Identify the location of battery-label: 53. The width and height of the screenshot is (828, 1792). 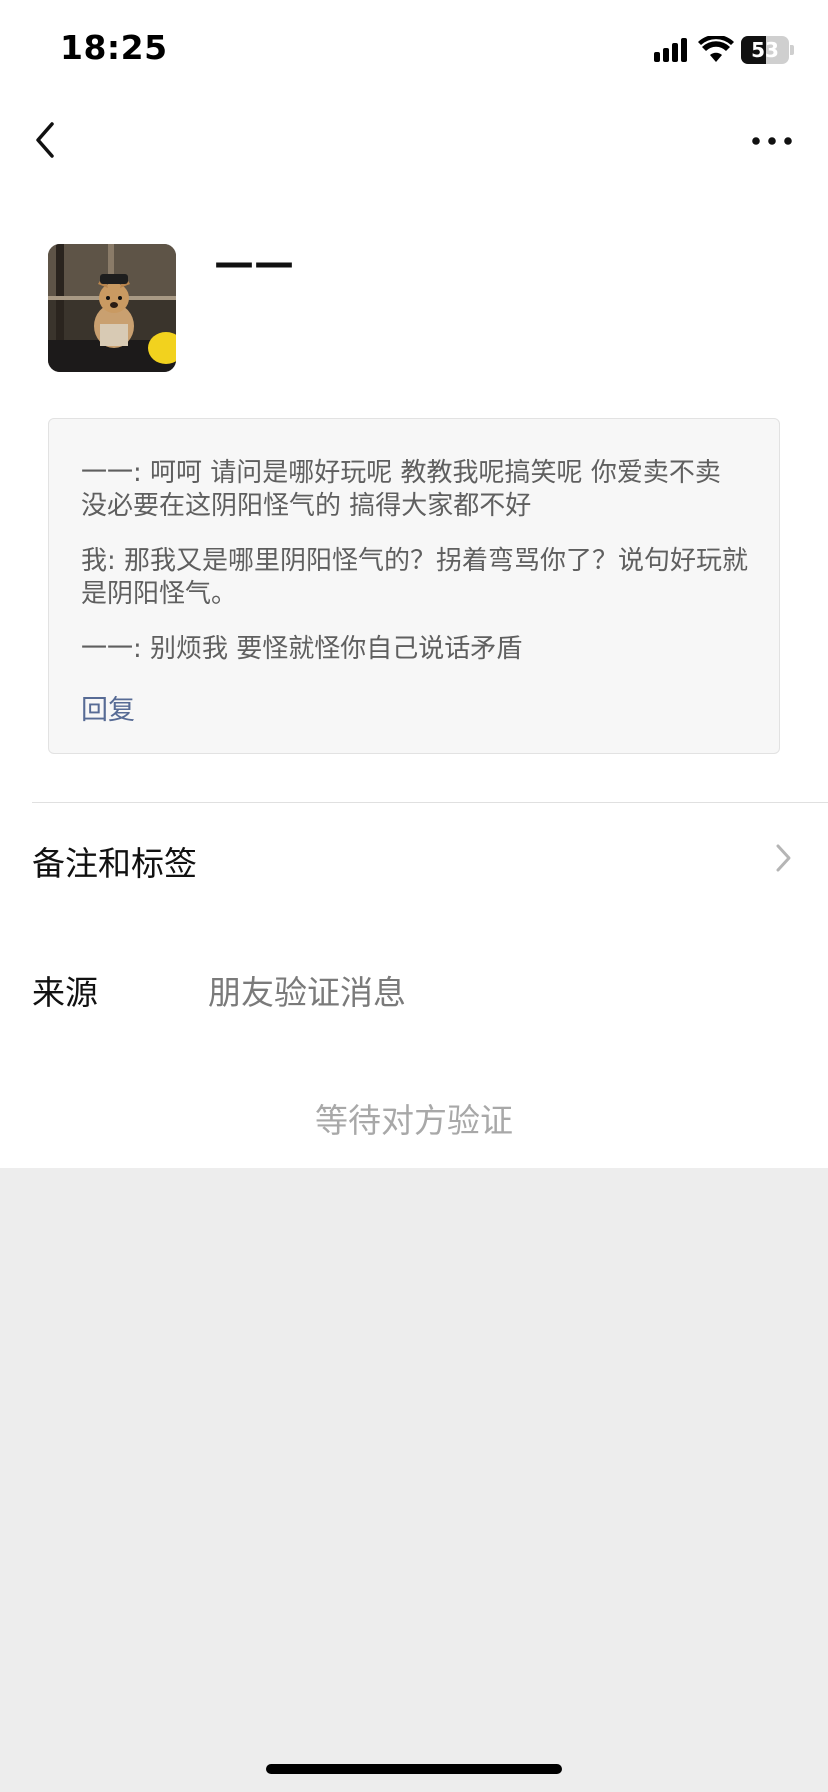
(765, 50).